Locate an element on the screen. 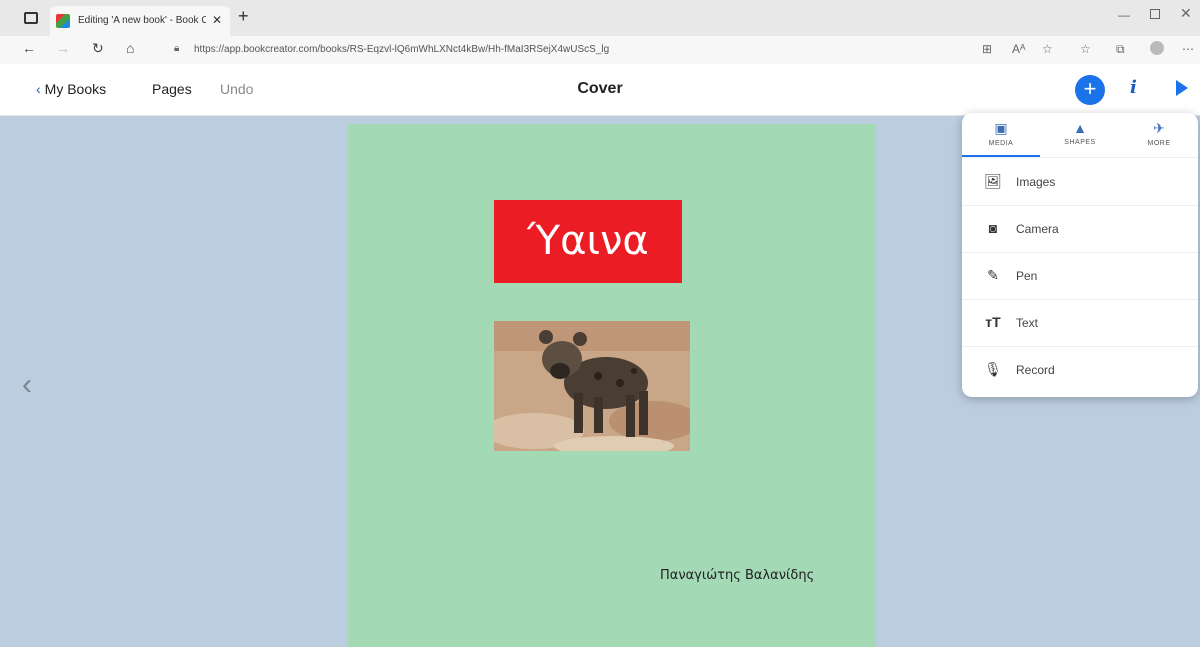 This screenshot has width=1200, height=647. text-label: Text is located at coordinates (1027, 323).